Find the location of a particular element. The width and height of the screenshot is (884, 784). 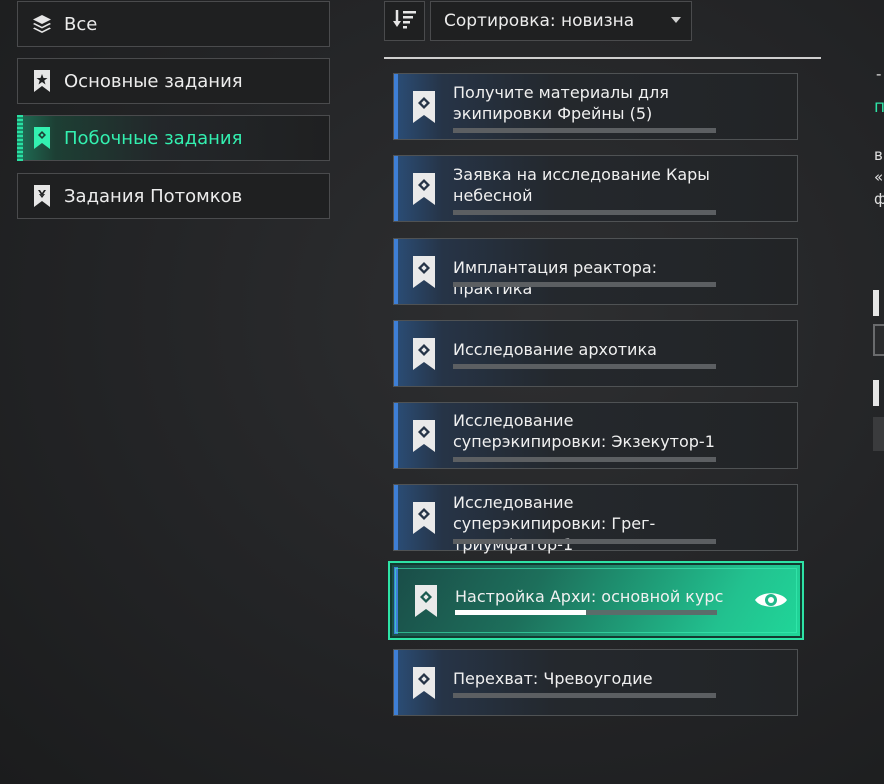

sort-order-button is located at coordinates (404, 21).